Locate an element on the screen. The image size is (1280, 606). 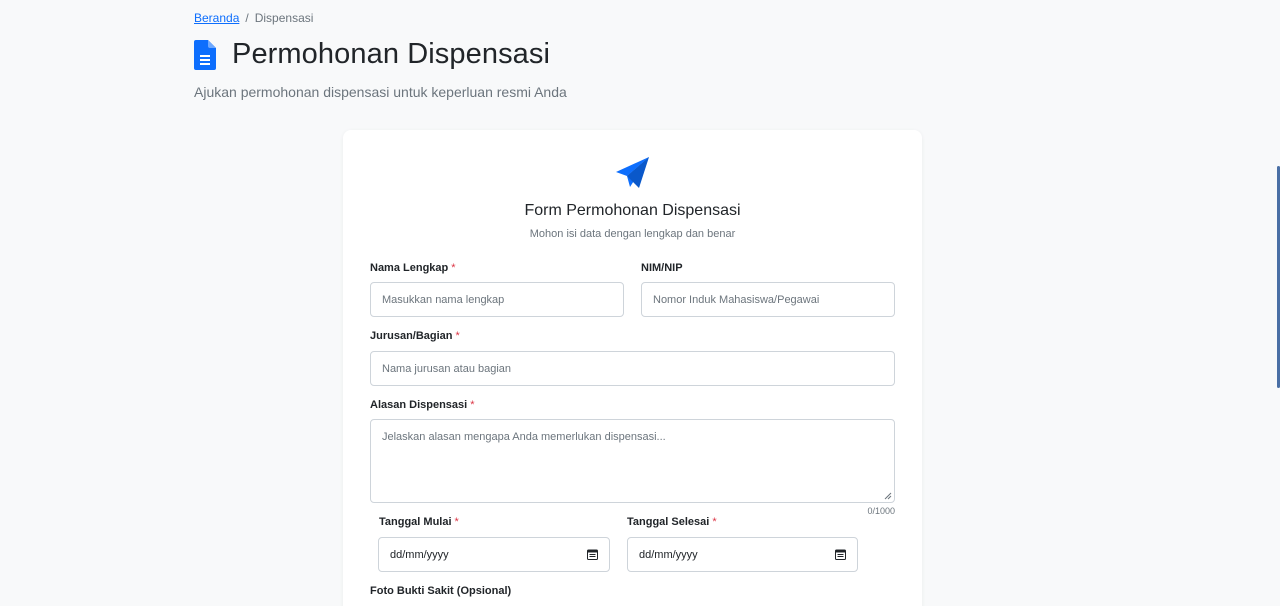
tanggal-mulai-label-text: Tanggal Mulai is located at coordinates (415, 522).